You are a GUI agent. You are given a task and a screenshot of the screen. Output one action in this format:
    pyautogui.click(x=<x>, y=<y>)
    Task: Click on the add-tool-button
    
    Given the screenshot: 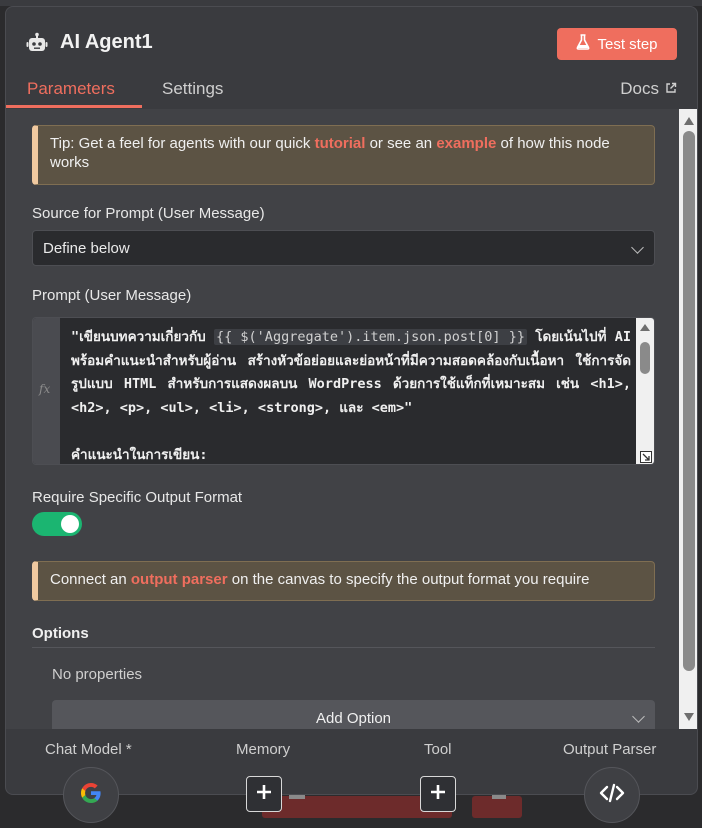 What is the action you would take?
    pyautogui.click(x=438, y=794)
    